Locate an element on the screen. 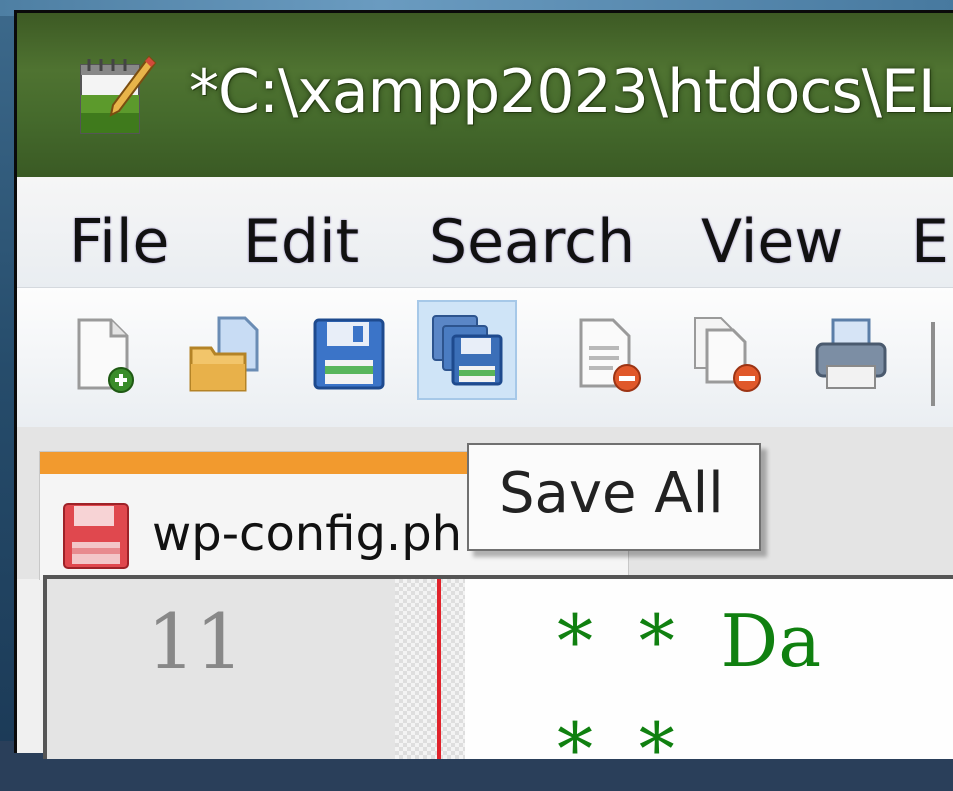 This screenshot has width=953, height=791. new-file-icon is located at coordinates (105, 355).